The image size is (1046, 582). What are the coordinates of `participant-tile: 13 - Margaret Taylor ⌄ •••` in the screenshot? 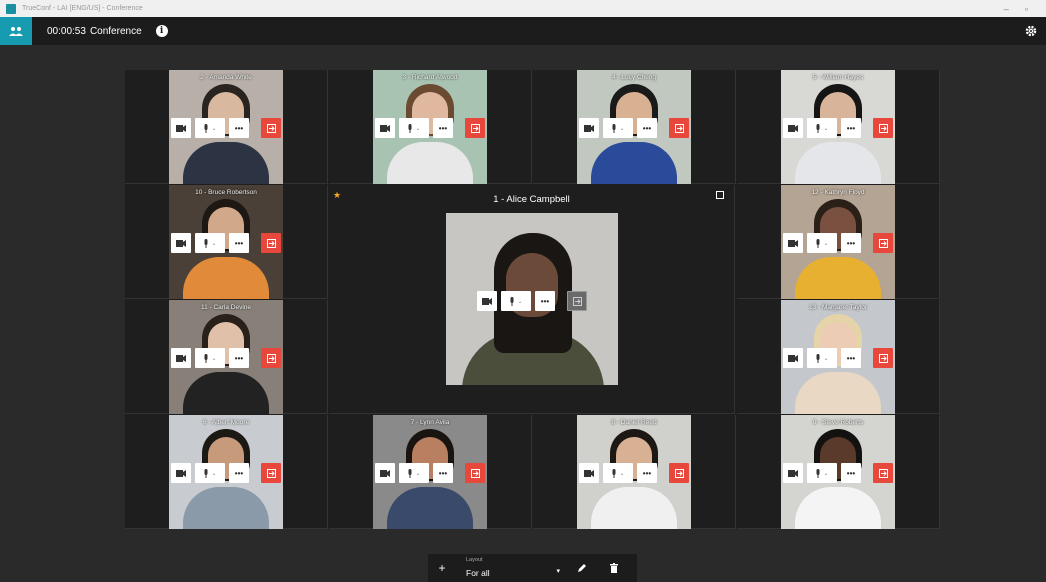 It's located at (838, 357).